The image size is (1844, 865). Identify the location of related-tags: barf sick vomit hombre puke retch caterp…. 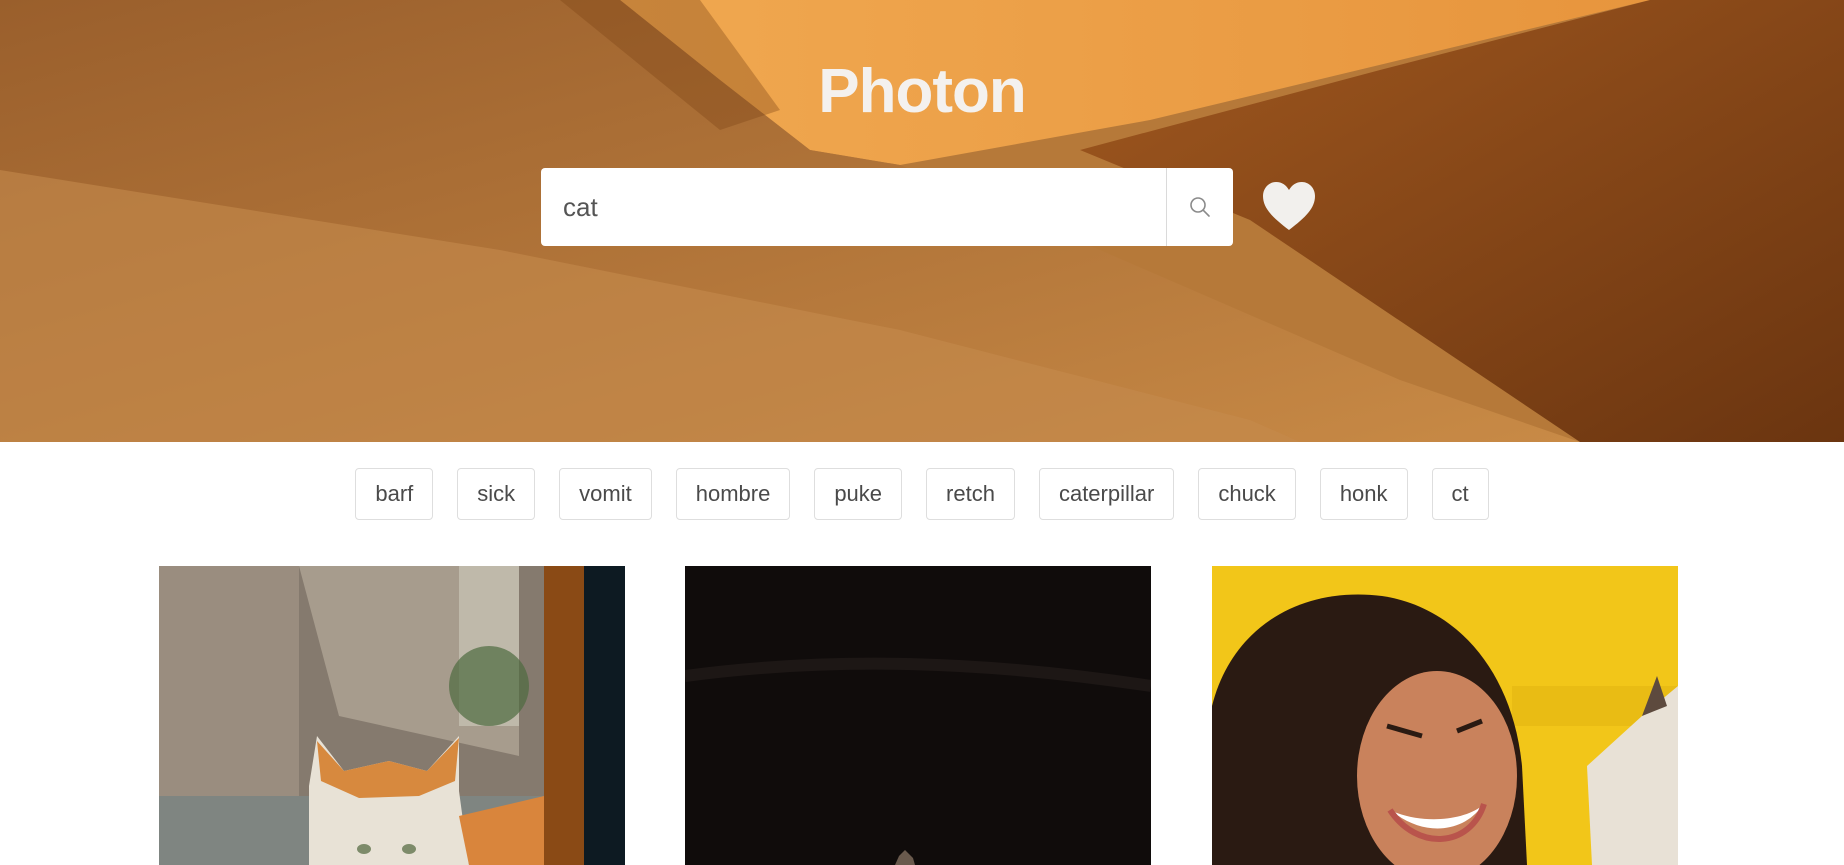
(922, 494).